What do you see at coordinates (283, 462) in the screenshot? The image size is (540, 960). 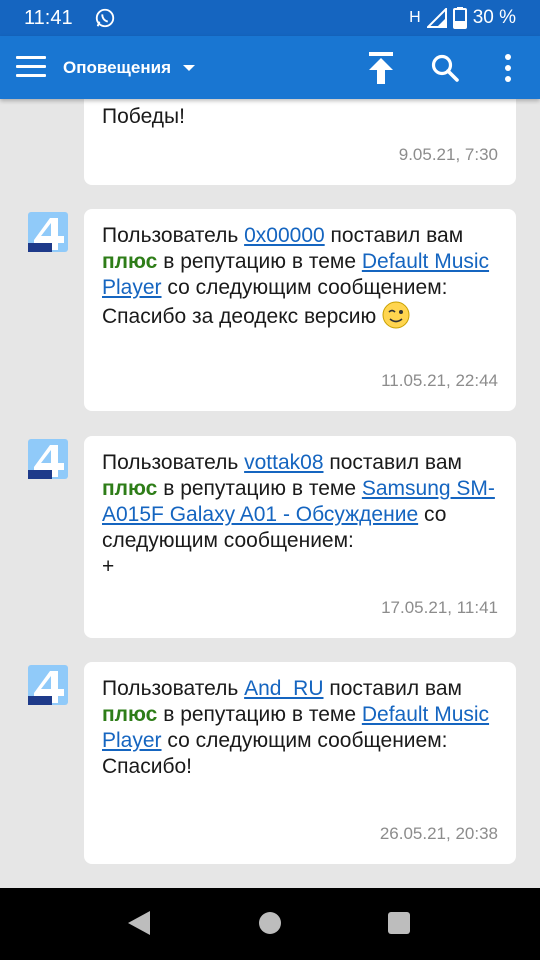 I see `user-link: vottak08` at bounding box center [283, 462].